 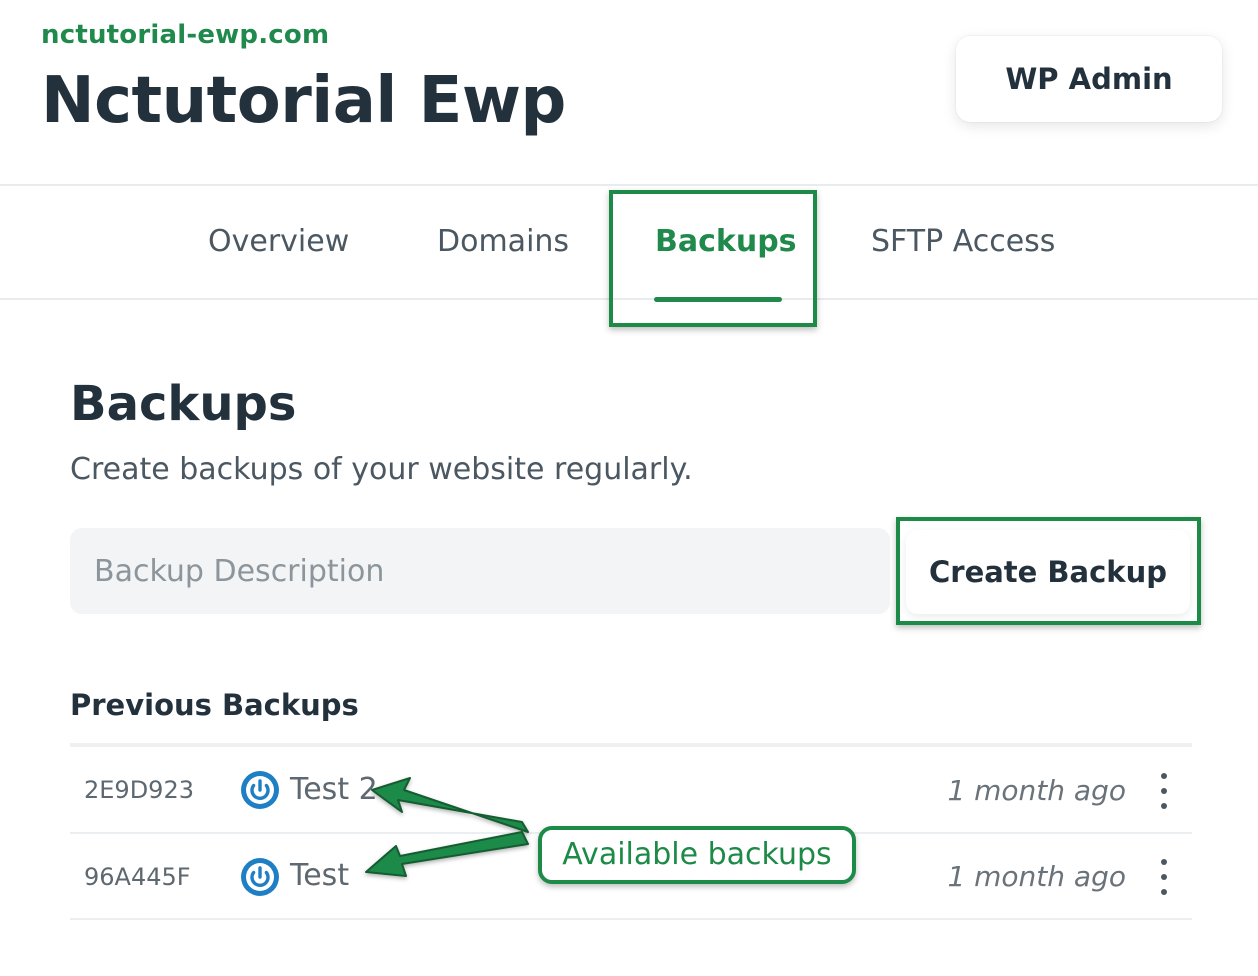 What do you see at coordinates (278, 241) in the screenshot?
I see `tab-overview: Overview` at bounding box center [278, 241].